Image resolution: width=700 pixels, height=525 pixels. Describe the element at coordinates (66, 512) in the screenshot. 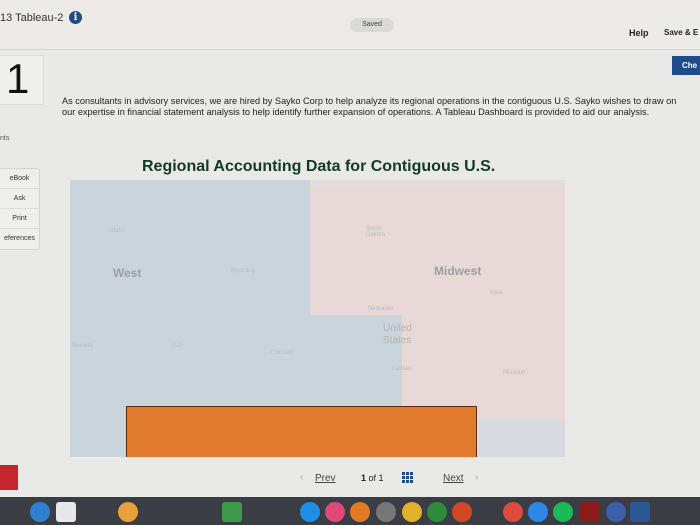

I see `calendar-icon` at that location.